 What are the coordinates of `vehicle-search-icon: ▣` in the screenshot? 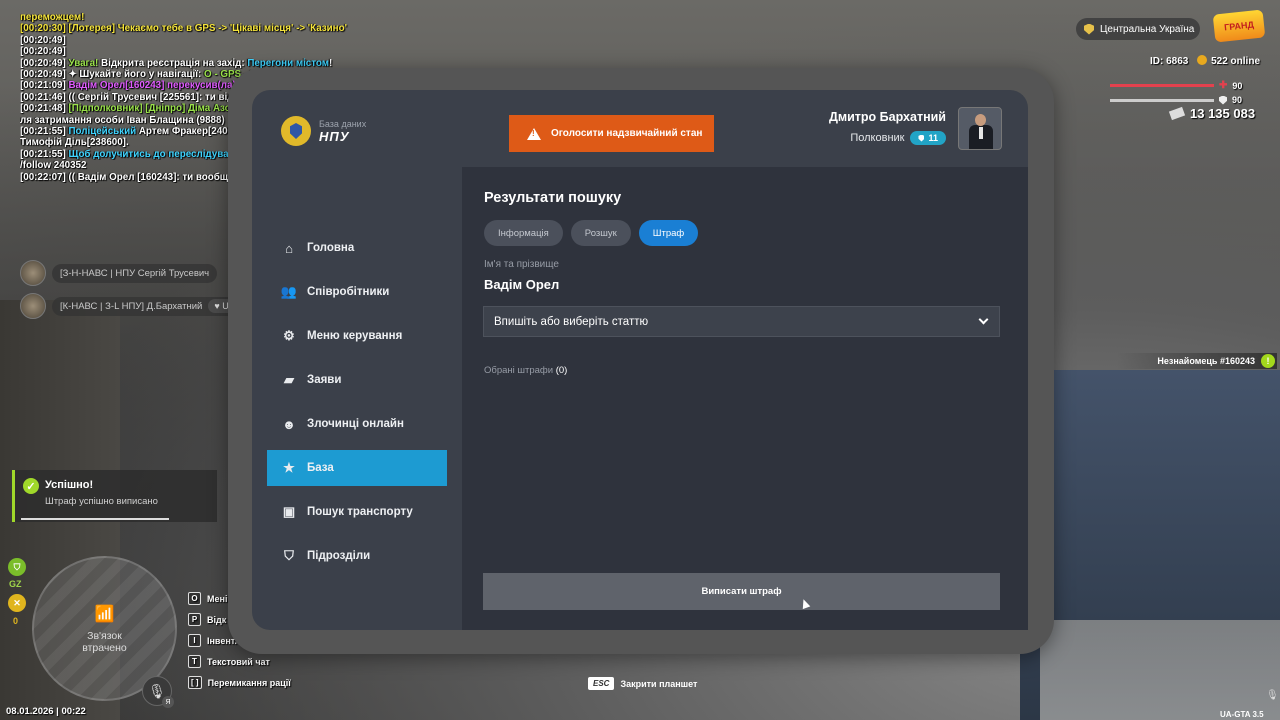 It's located at (289, 511).